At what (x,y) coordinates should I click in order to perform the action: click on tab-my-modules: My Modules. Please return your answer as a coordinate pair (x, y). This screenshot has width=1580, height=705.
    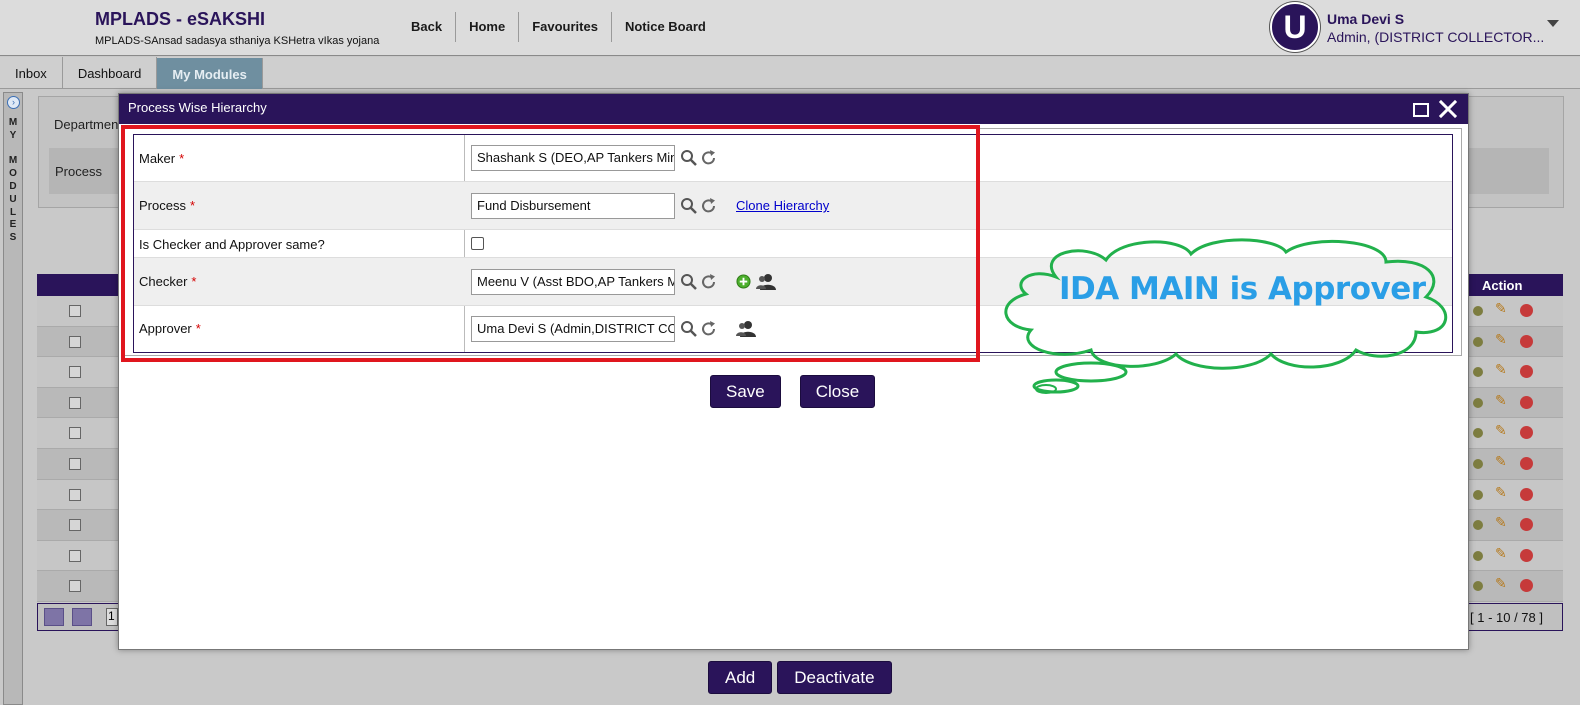
    Looking at the image, I should click on (210, 73).